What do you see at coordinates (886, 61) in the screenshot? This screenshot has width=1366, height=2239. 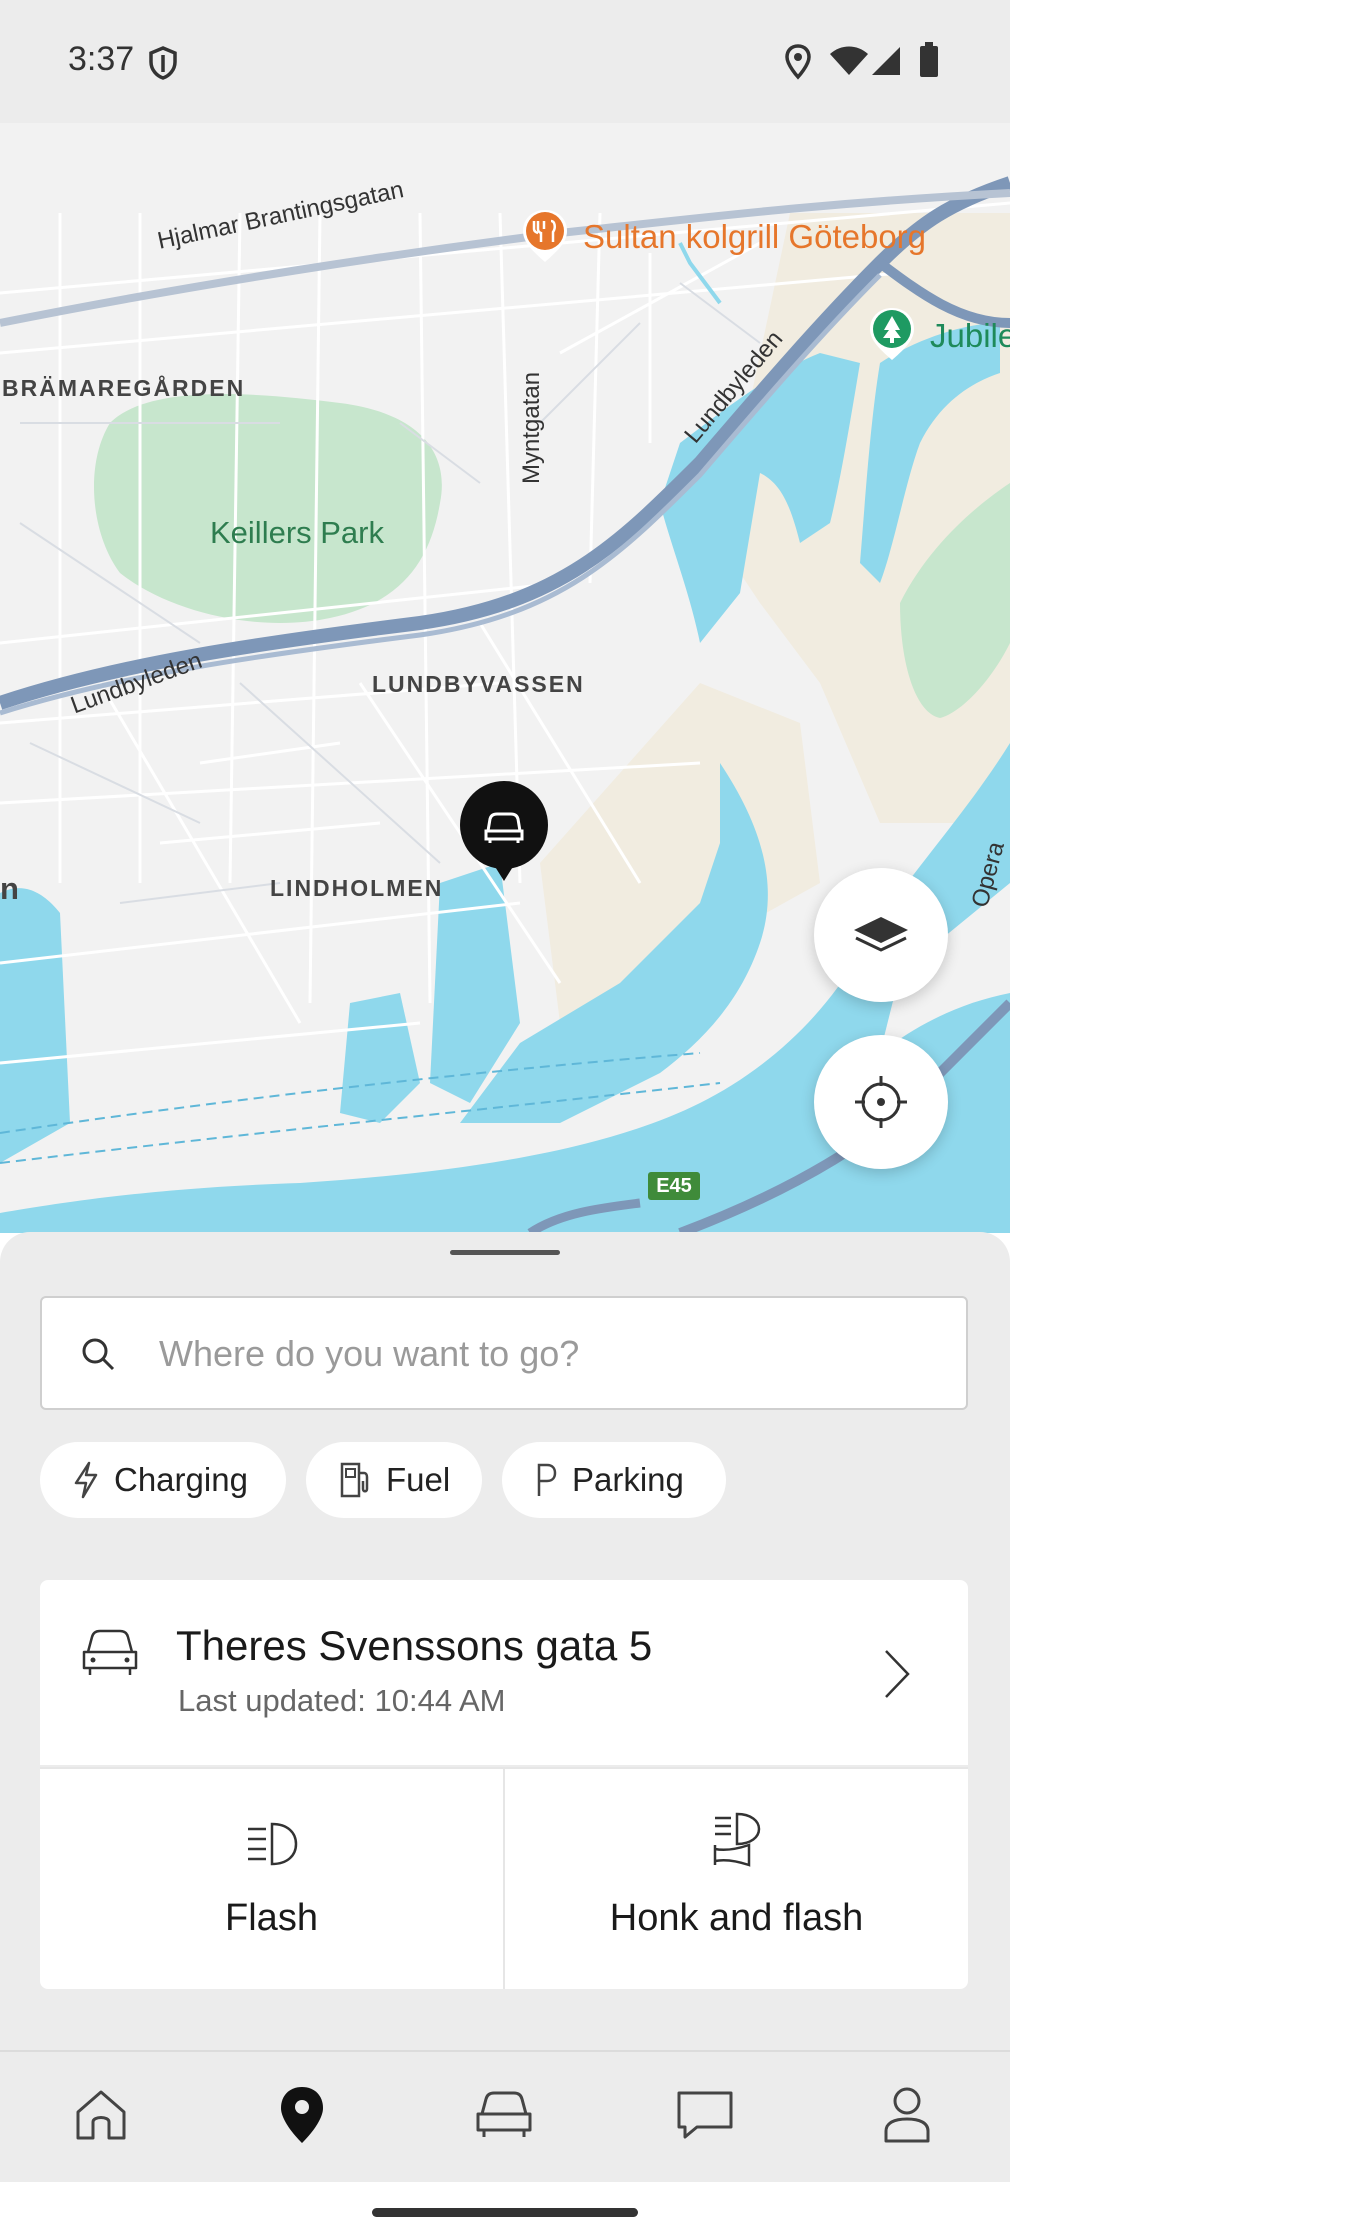 I see `cellular-signal-icon` at bounding box center [886, 61].